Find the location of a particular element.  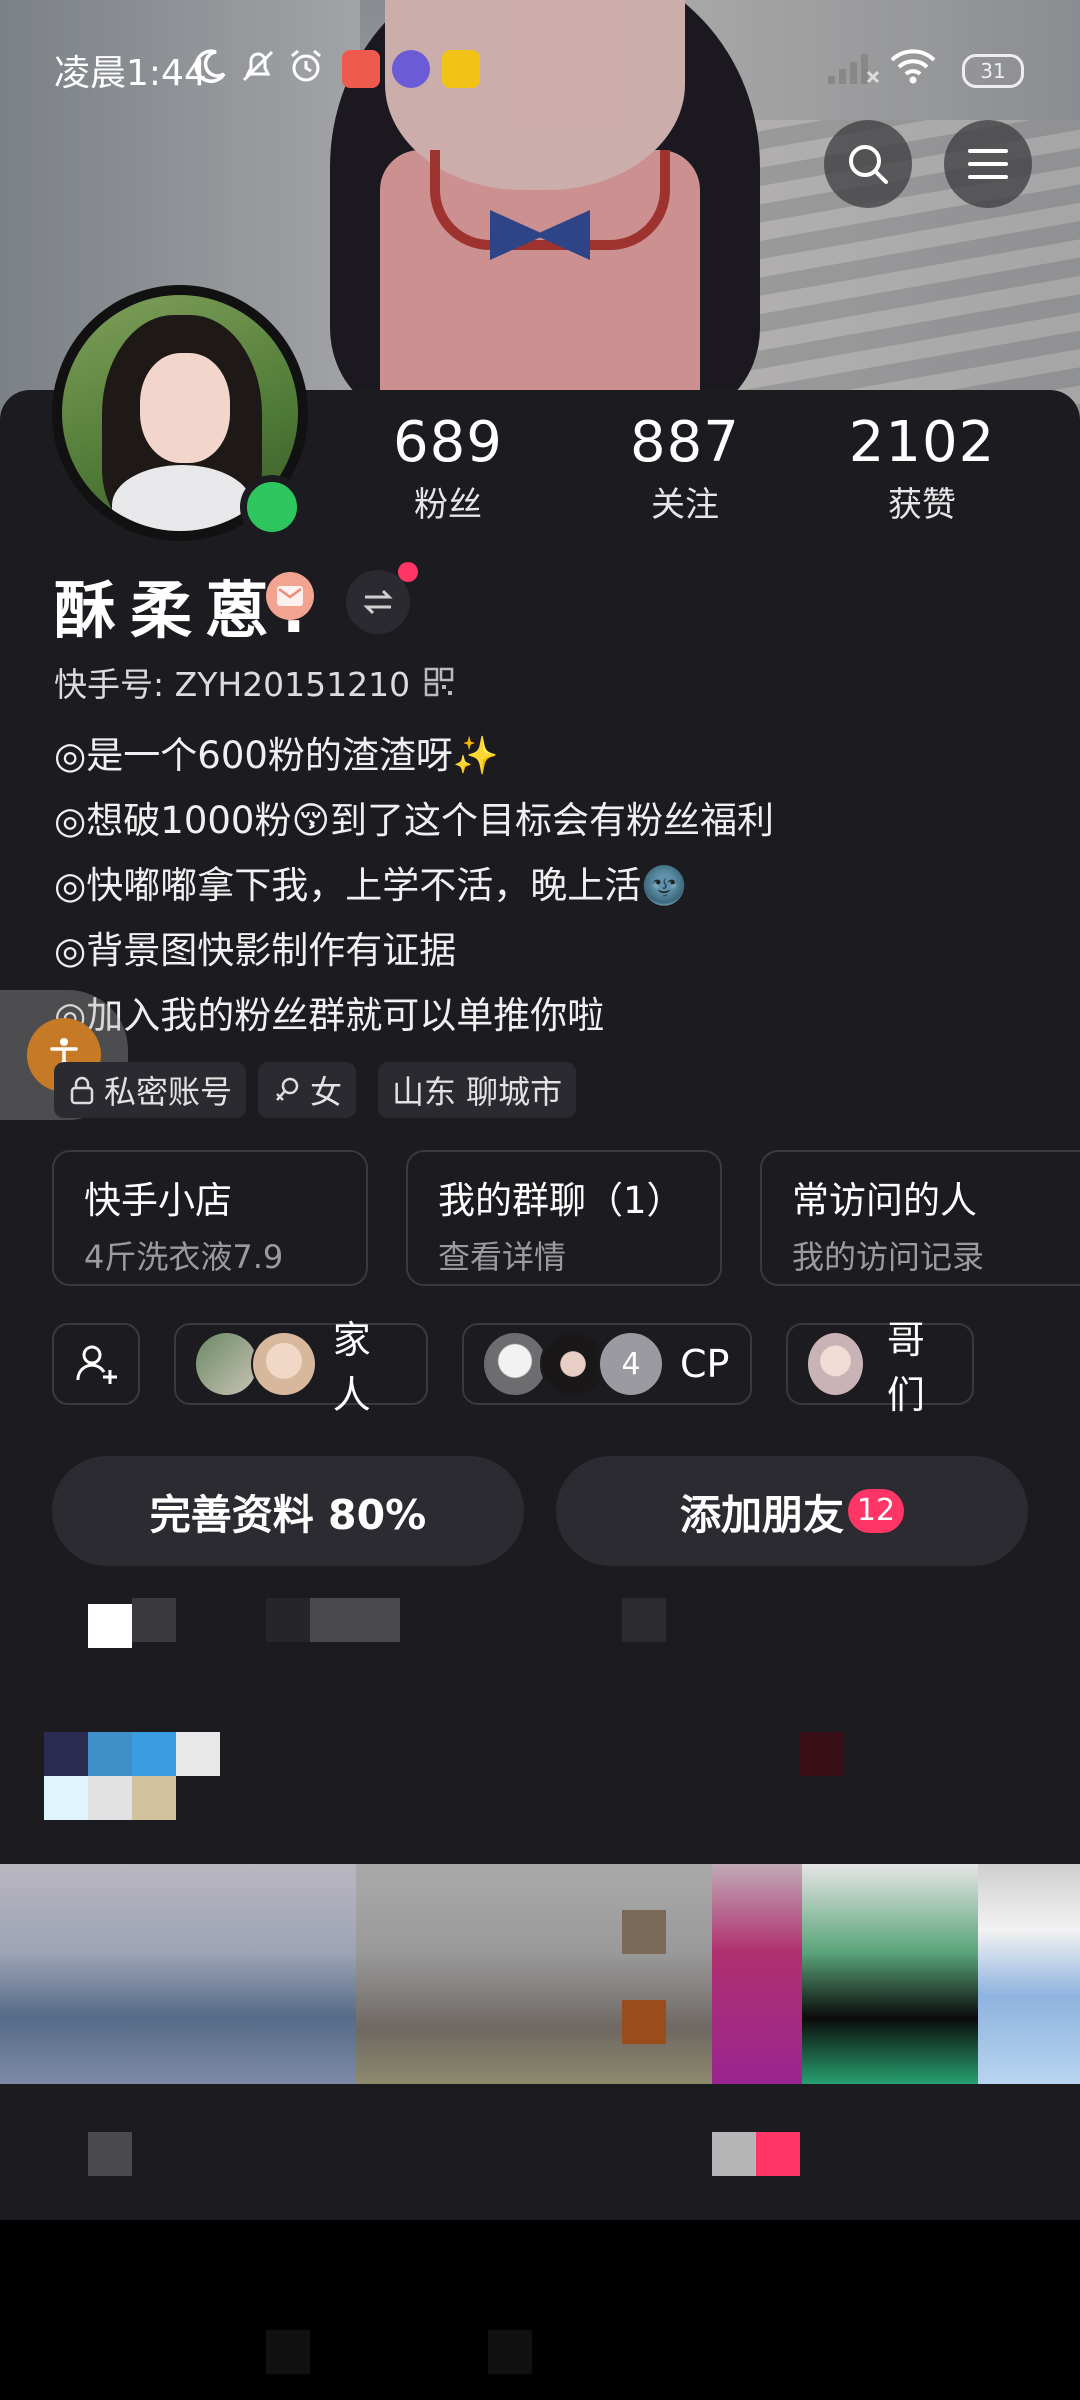

bottom-area is located at coordinates (540, 2310).